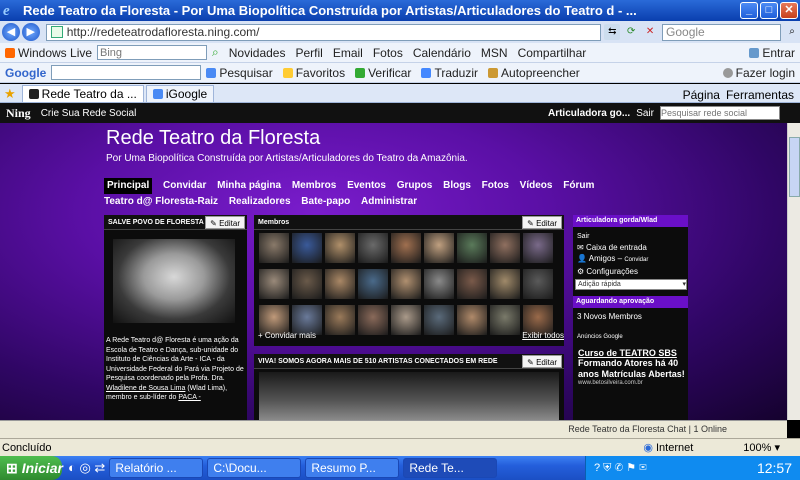 The height and width of the screenshot is (480, 800). Describe the element at coordinates (630, 316) in the screenshot. I see `new-members-link: 3 Novos Membros` at that location.